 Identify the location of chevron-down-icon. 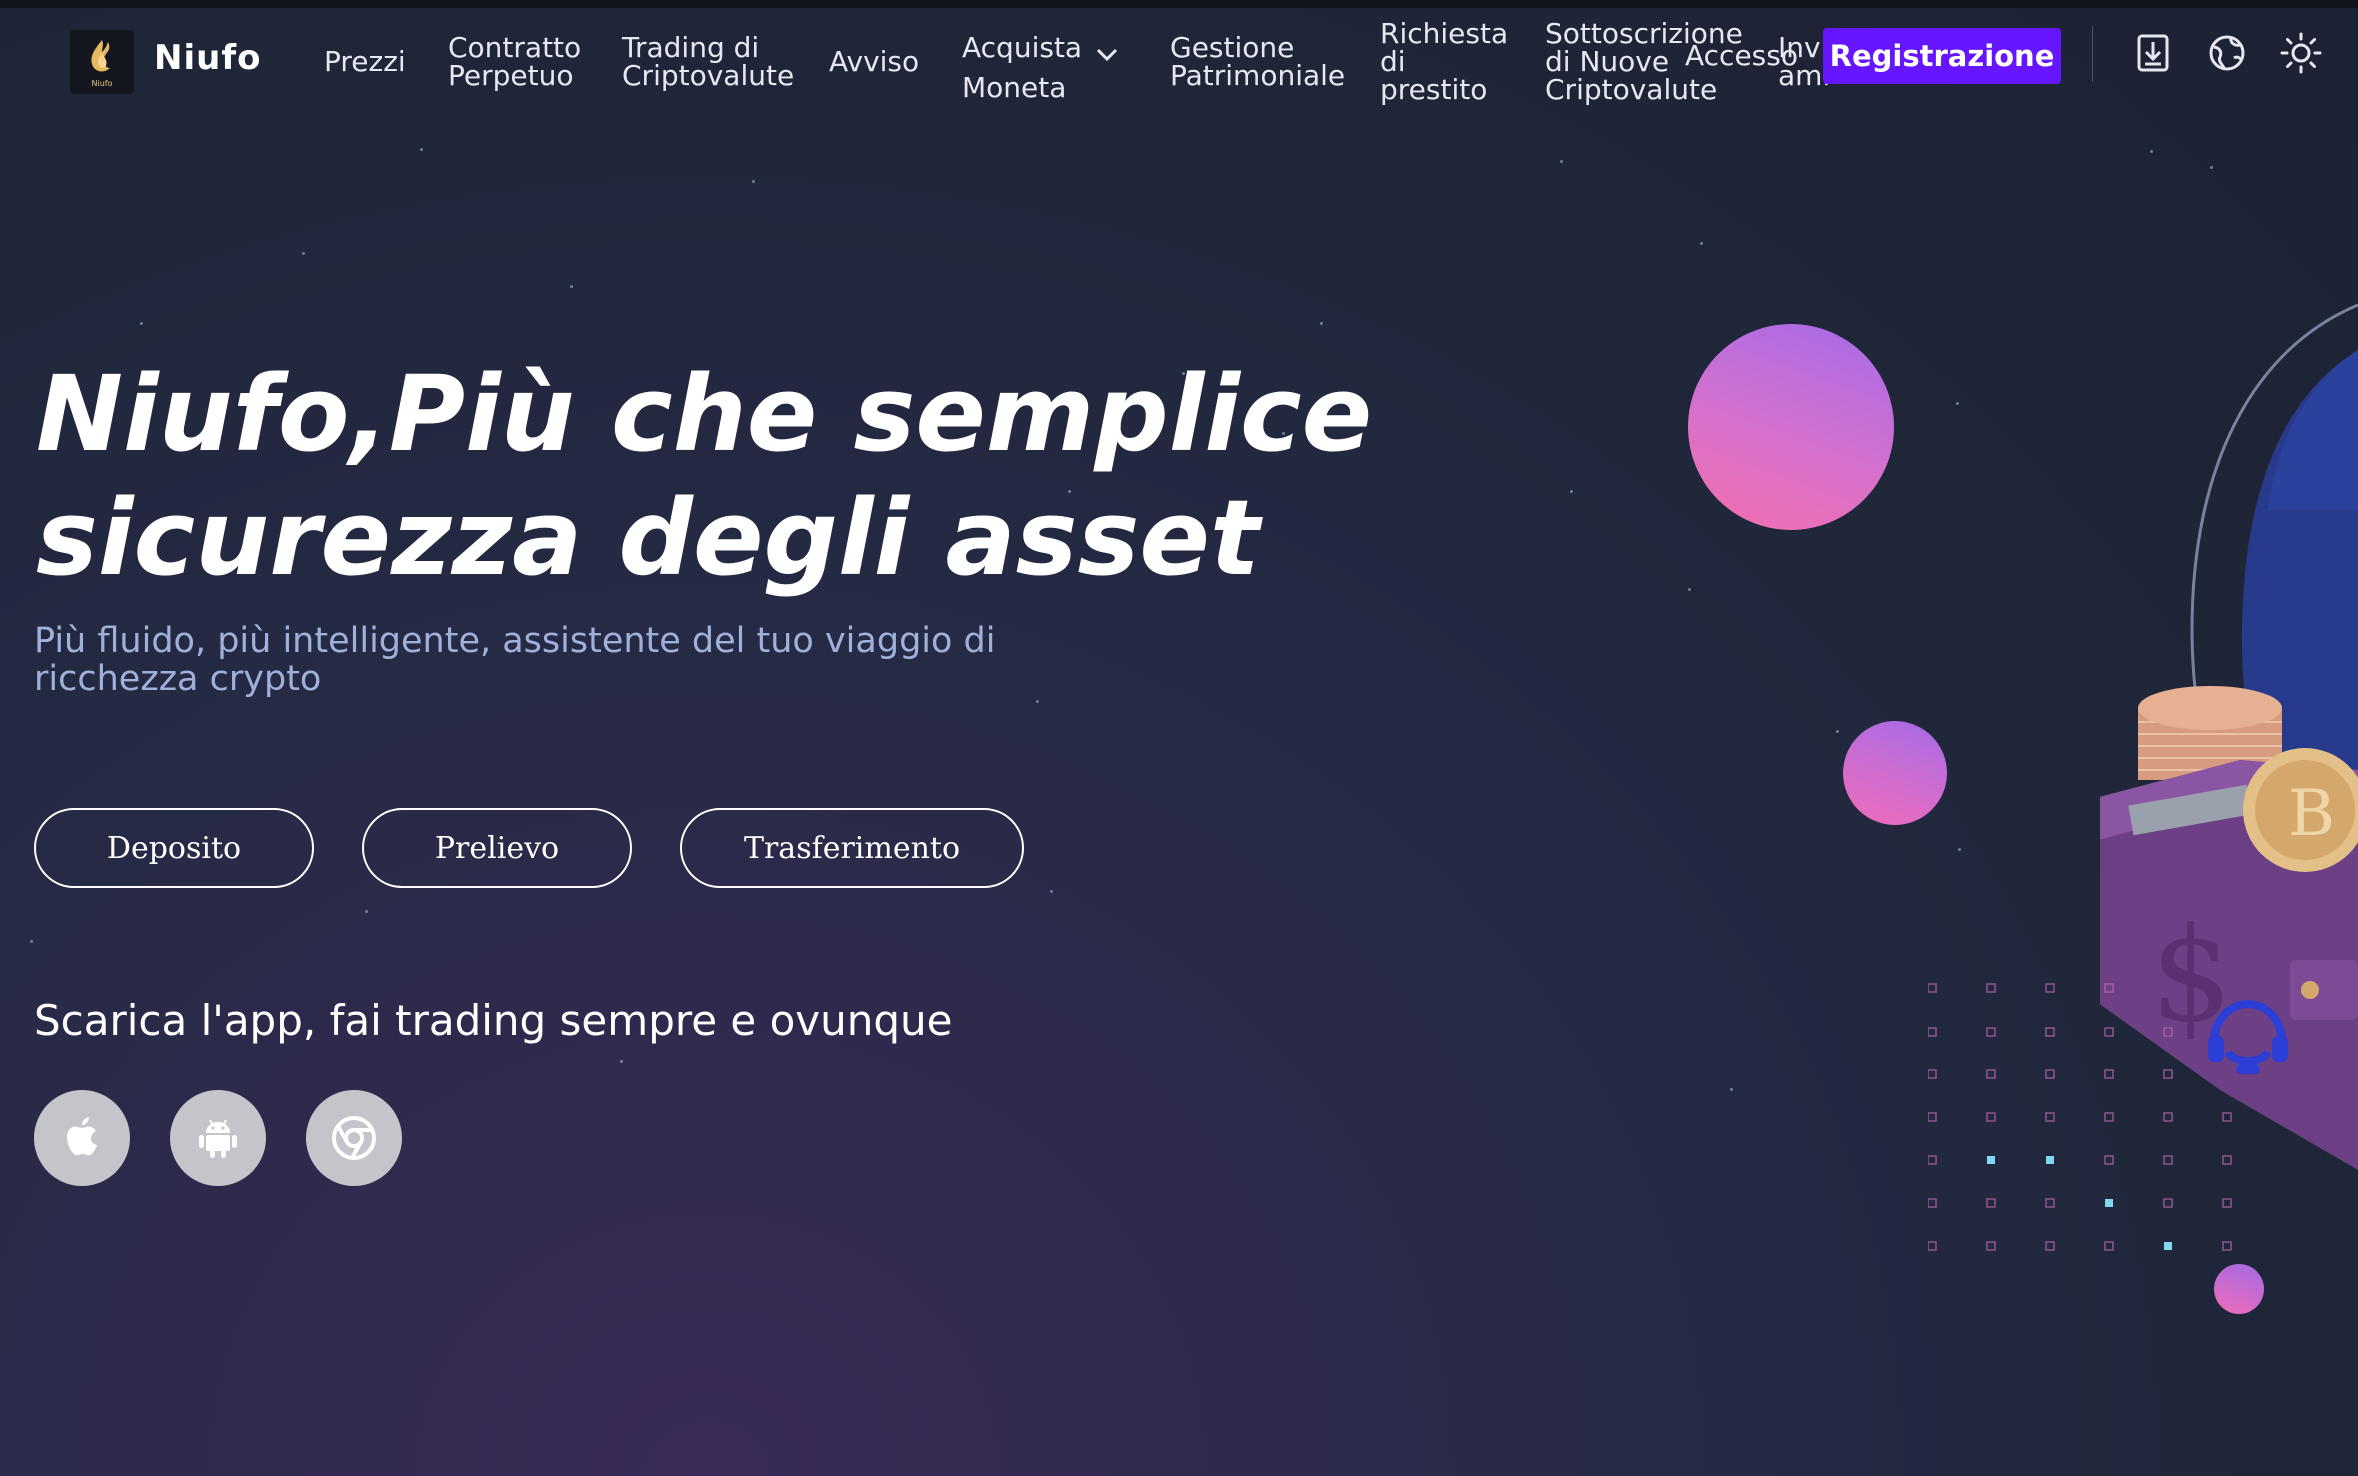
(1107, 55).